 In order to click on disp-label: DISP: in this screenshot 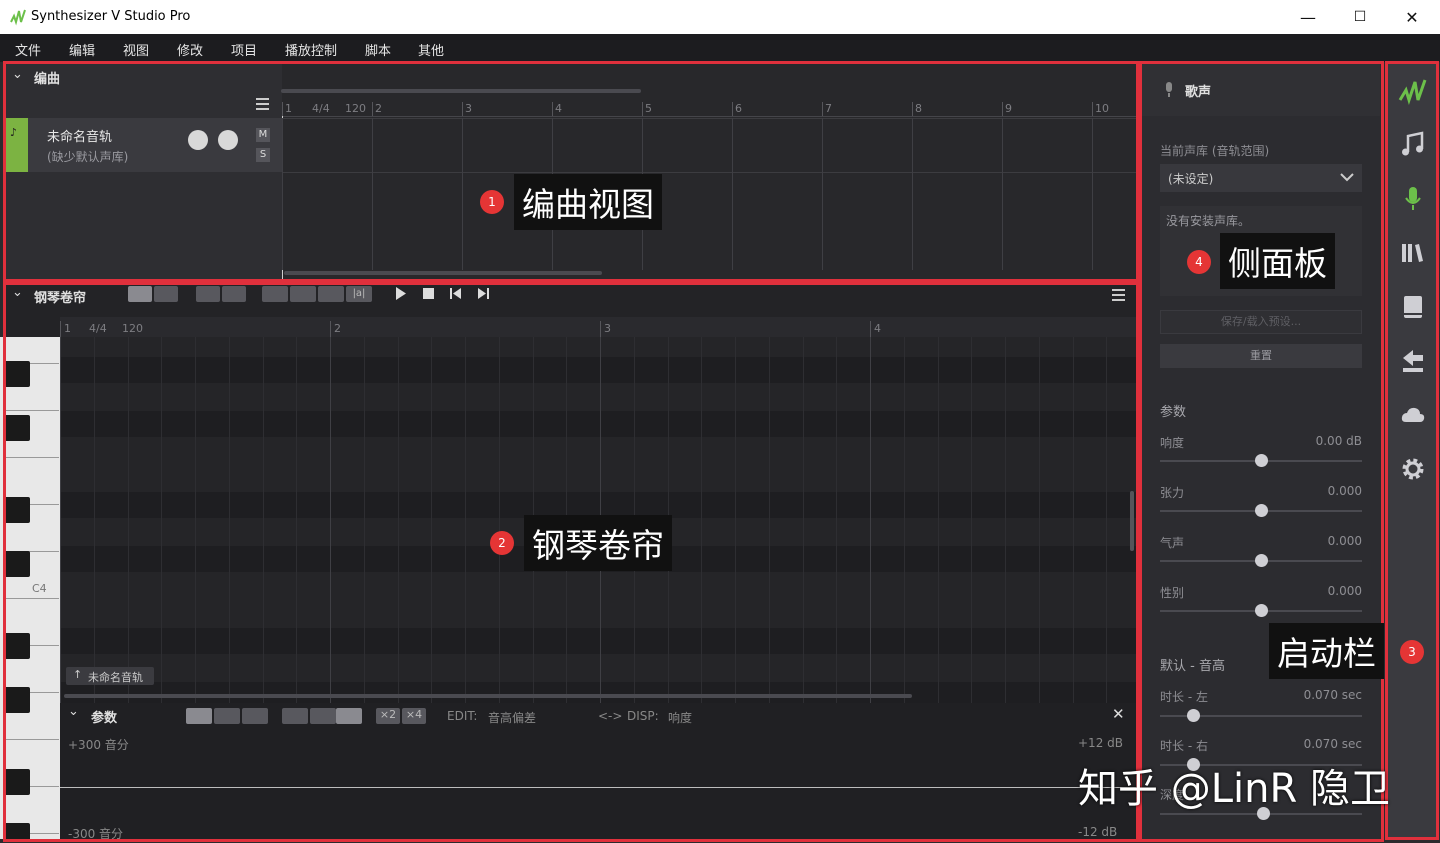, I will do `click(643, 716)`.